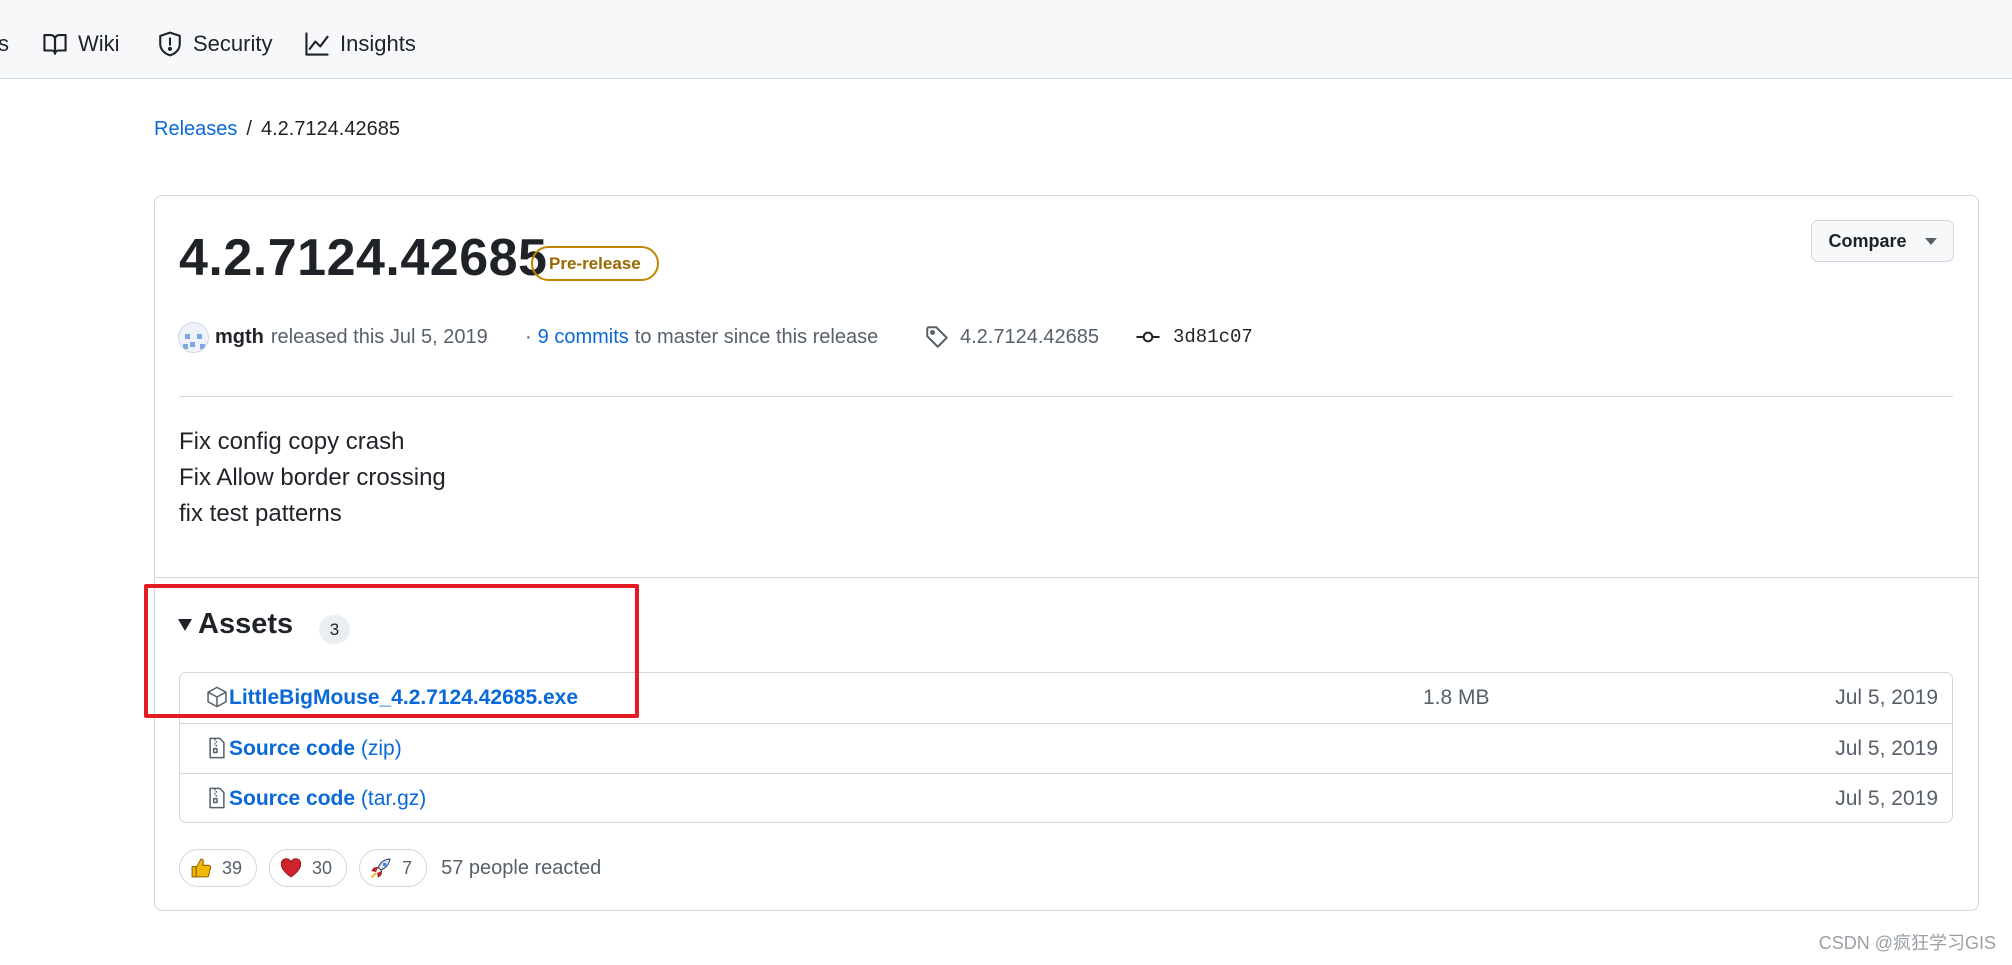 Image resolution: width=2012 pixels, height=965 pixels. I want to click on release-note-line: Fix config copy crash, so click(292, 441).